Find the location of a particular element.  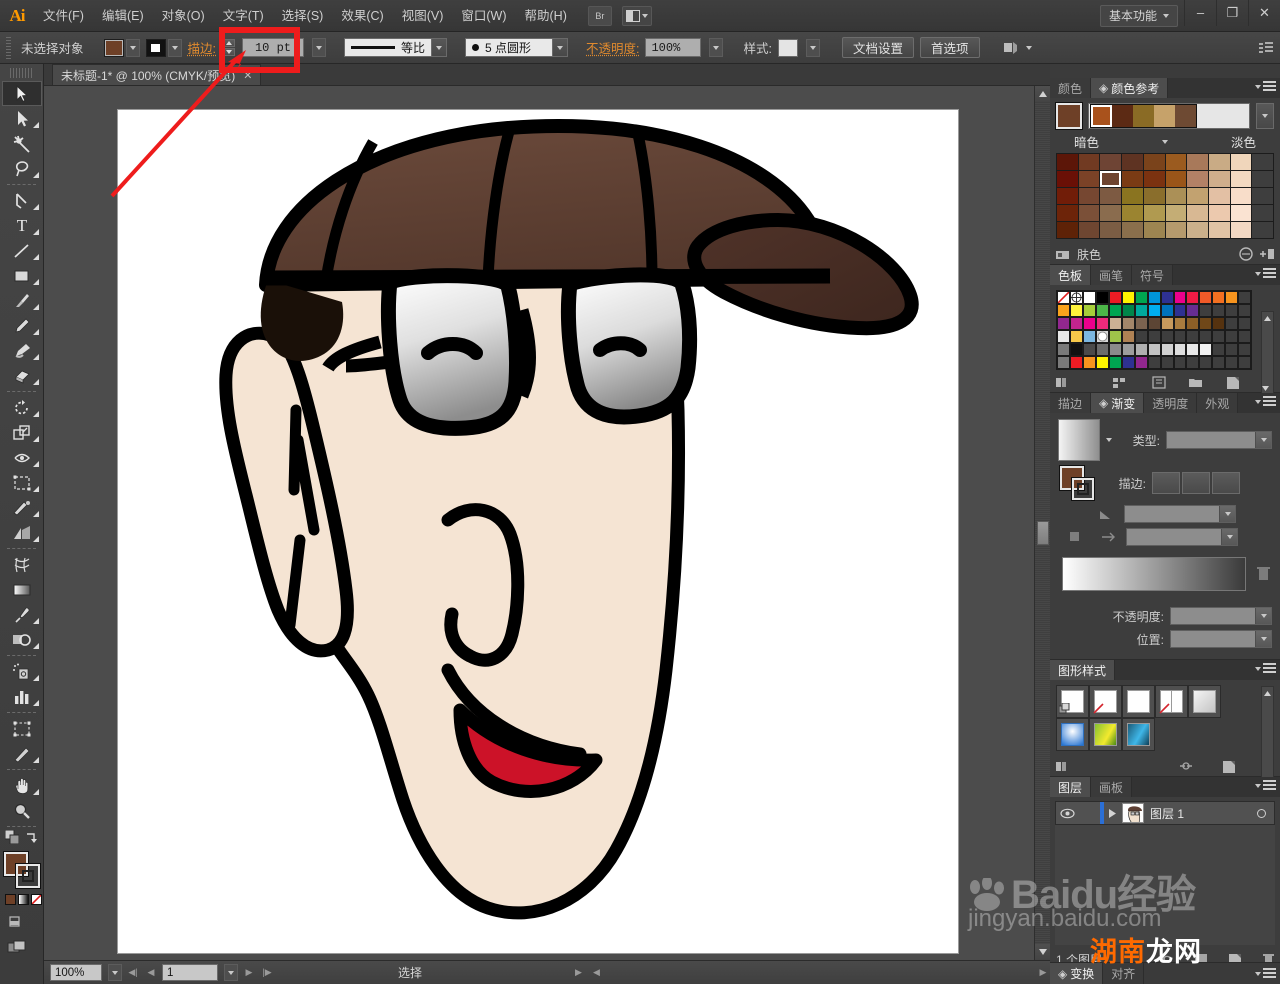

gradient-fill-stroke-indicator is located at coordinates (1079, 483).